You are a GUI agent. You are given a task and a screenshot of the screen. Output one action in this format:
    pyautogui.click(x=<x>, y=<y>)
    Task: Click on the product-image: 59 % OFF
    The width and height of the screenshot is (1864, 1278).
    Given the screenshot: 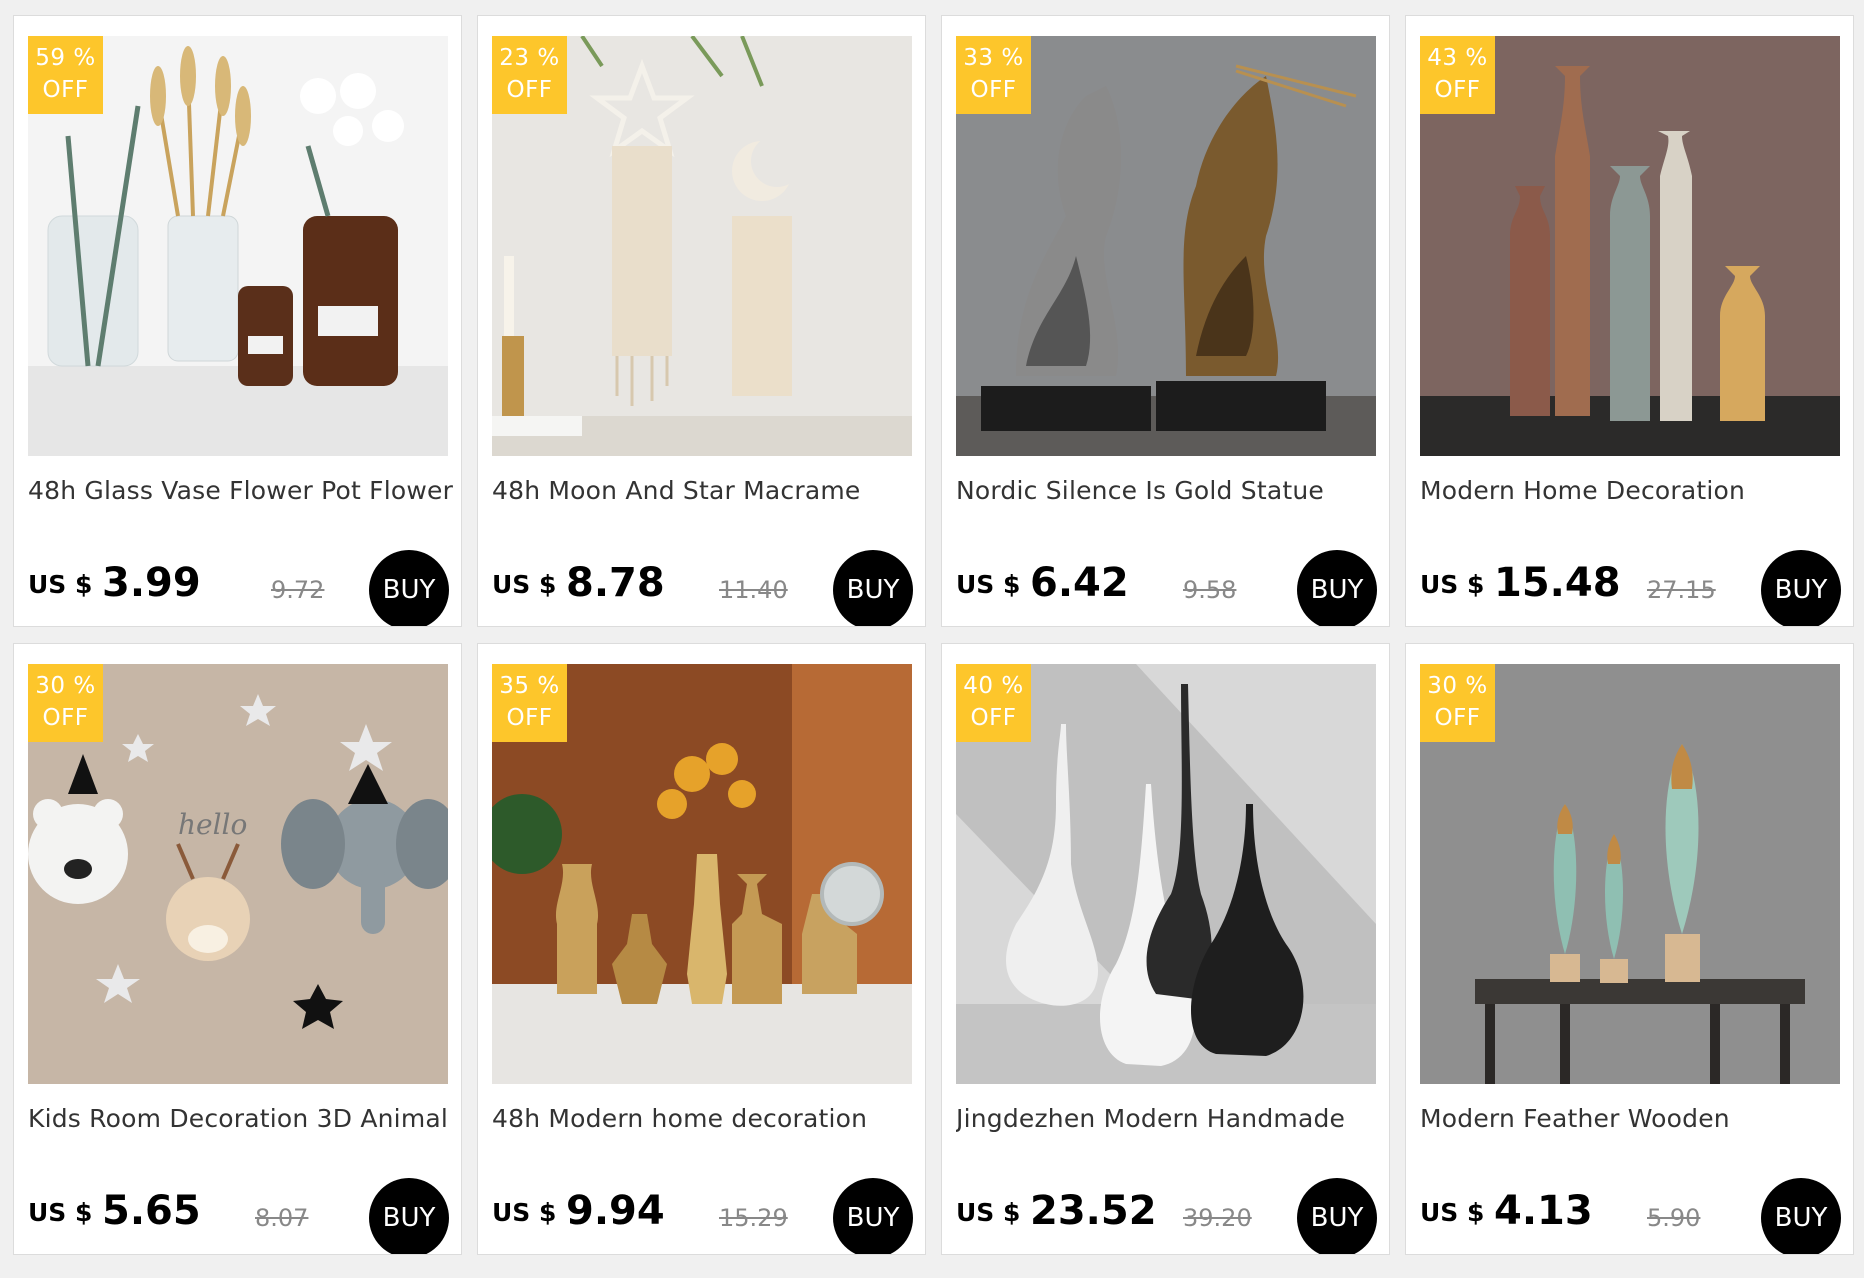 What is the action you would take?
    pyautogui.click(x=238, y=246)
    